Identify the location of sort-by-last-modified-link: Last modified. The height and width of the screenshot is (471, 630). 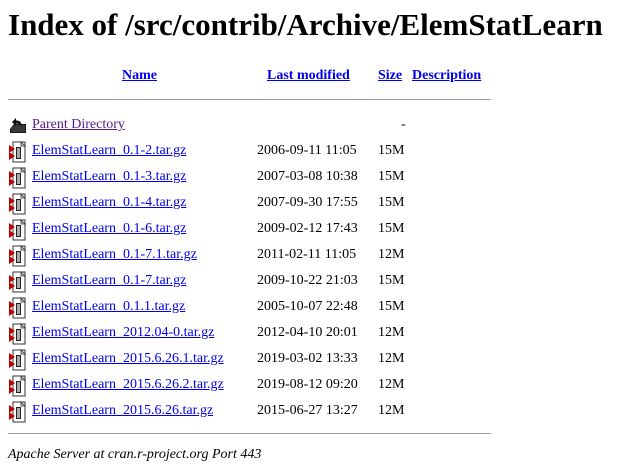
(308, 75).